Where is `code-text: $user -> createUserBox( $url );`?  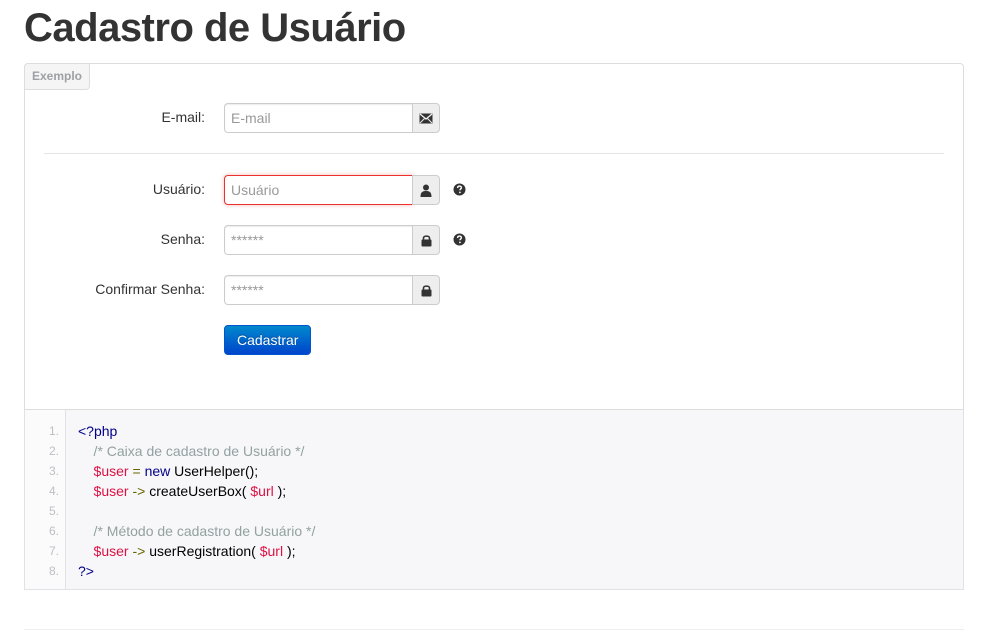 code-text: $user -> createUserBox( $url ); is located at coordinates (182, 491).